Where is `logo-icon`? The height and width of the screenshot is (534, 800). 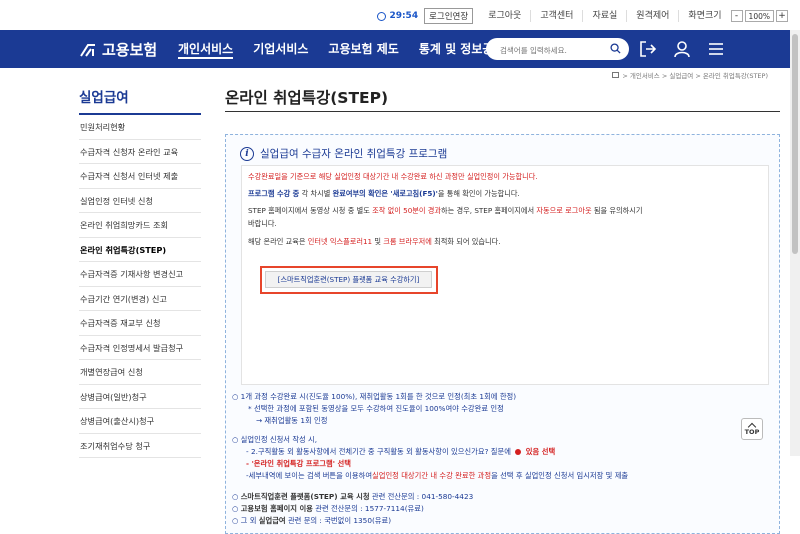
logo-icon is located at coordinates (87, 50).